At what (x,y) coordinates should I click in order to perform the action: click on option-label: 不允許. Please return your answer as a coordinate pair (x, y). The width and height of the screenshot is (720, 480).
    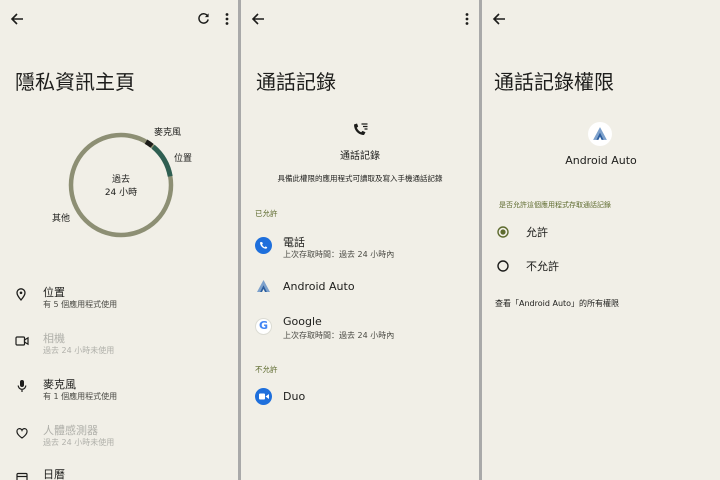
    Looking at the image, I should click on (542, 266).